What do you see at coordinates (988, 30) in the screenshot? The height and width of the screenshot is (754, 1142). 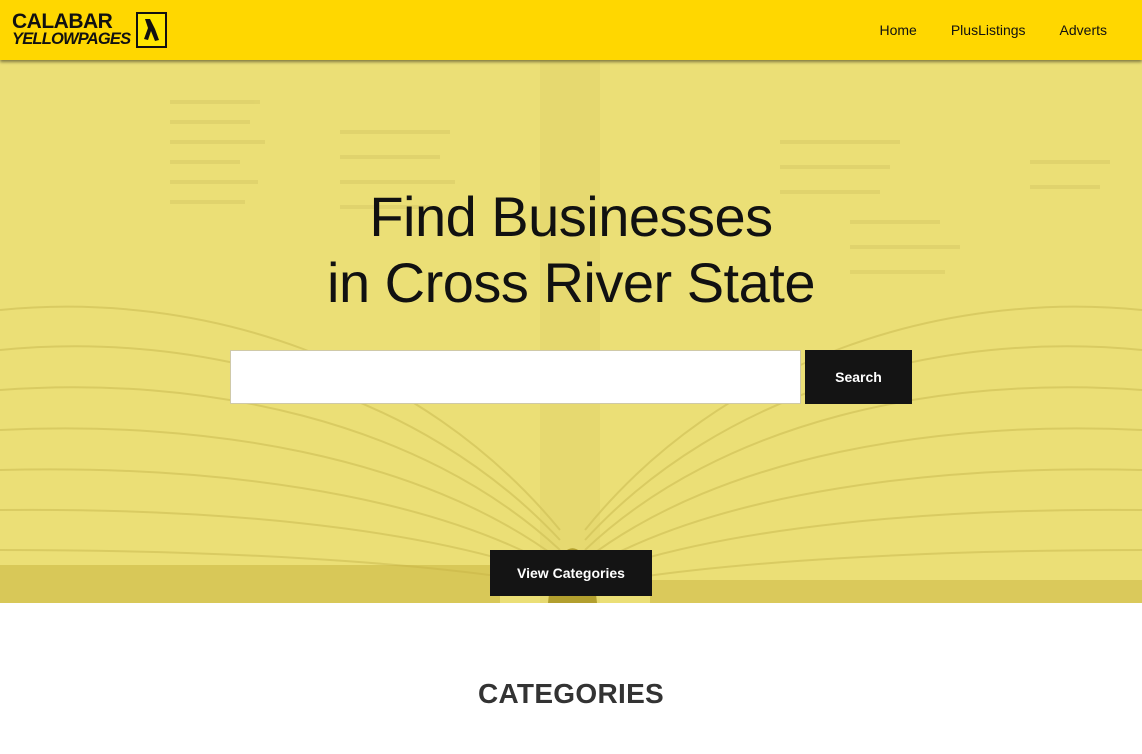 I see `nav-pluslistings: PlusListings` at bounding box center [988, 30].